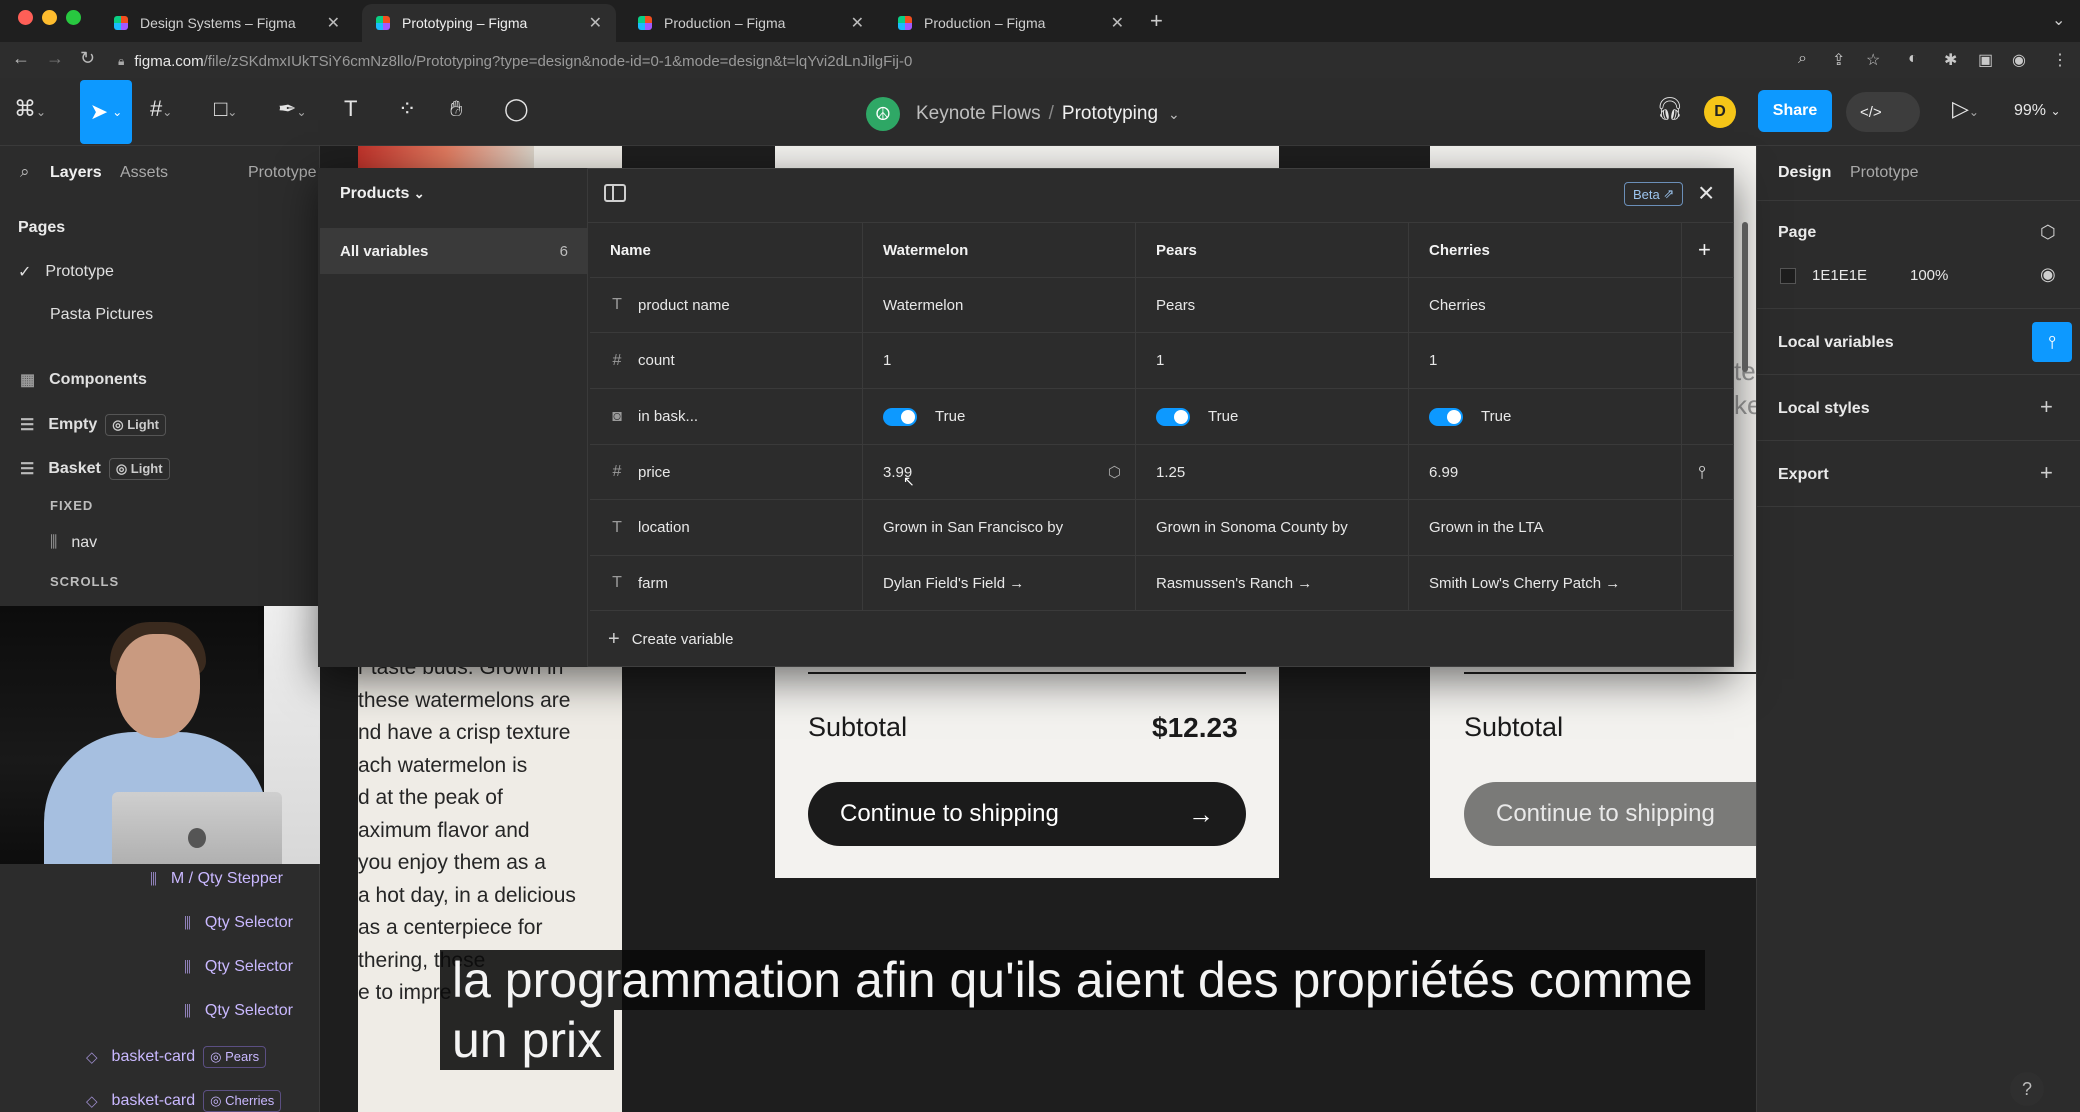  Describe the element at coordinates (282, 173) in the screenshot. I see `tab-prototype: Prototype` at that location.